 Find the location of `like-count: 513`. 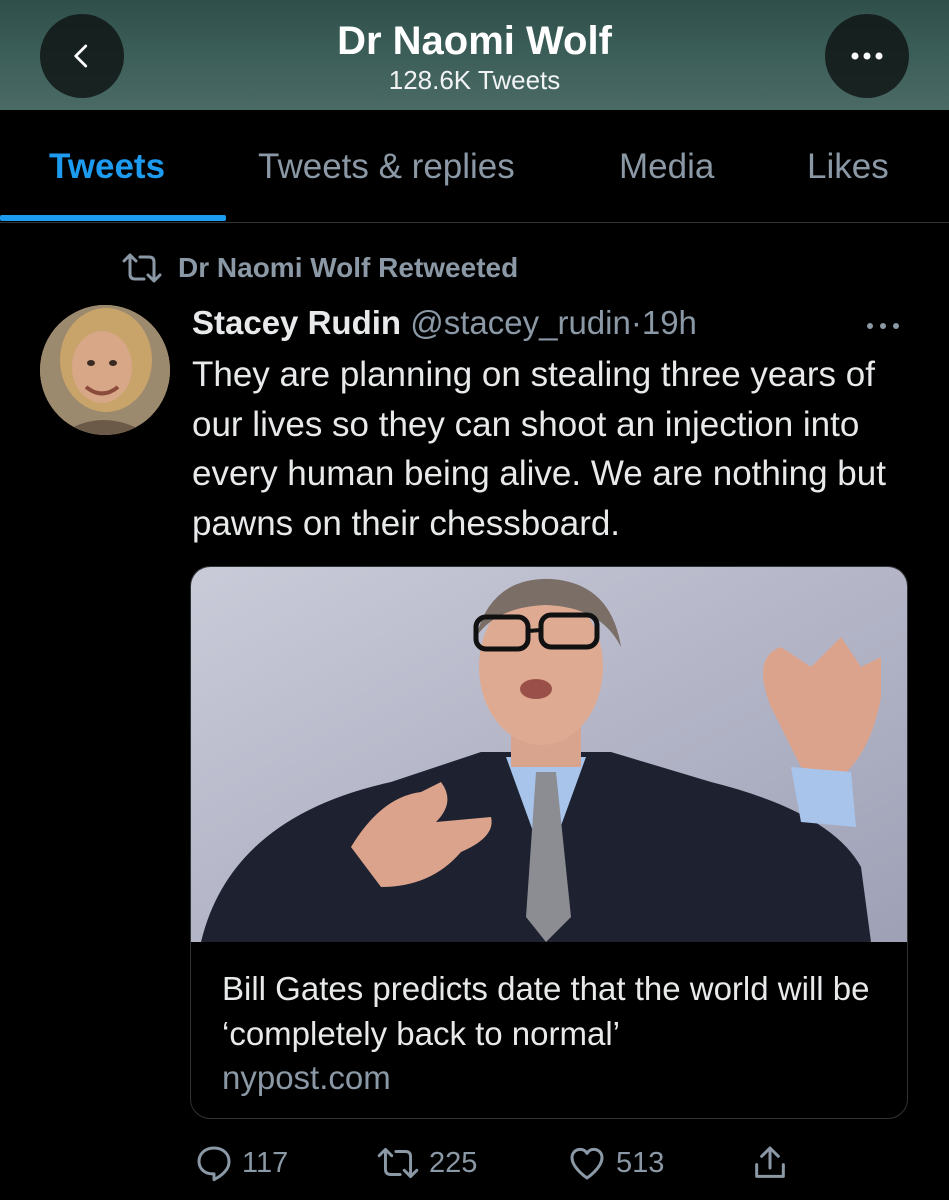

like-count: 513 is located at coordinates (640, 1162).